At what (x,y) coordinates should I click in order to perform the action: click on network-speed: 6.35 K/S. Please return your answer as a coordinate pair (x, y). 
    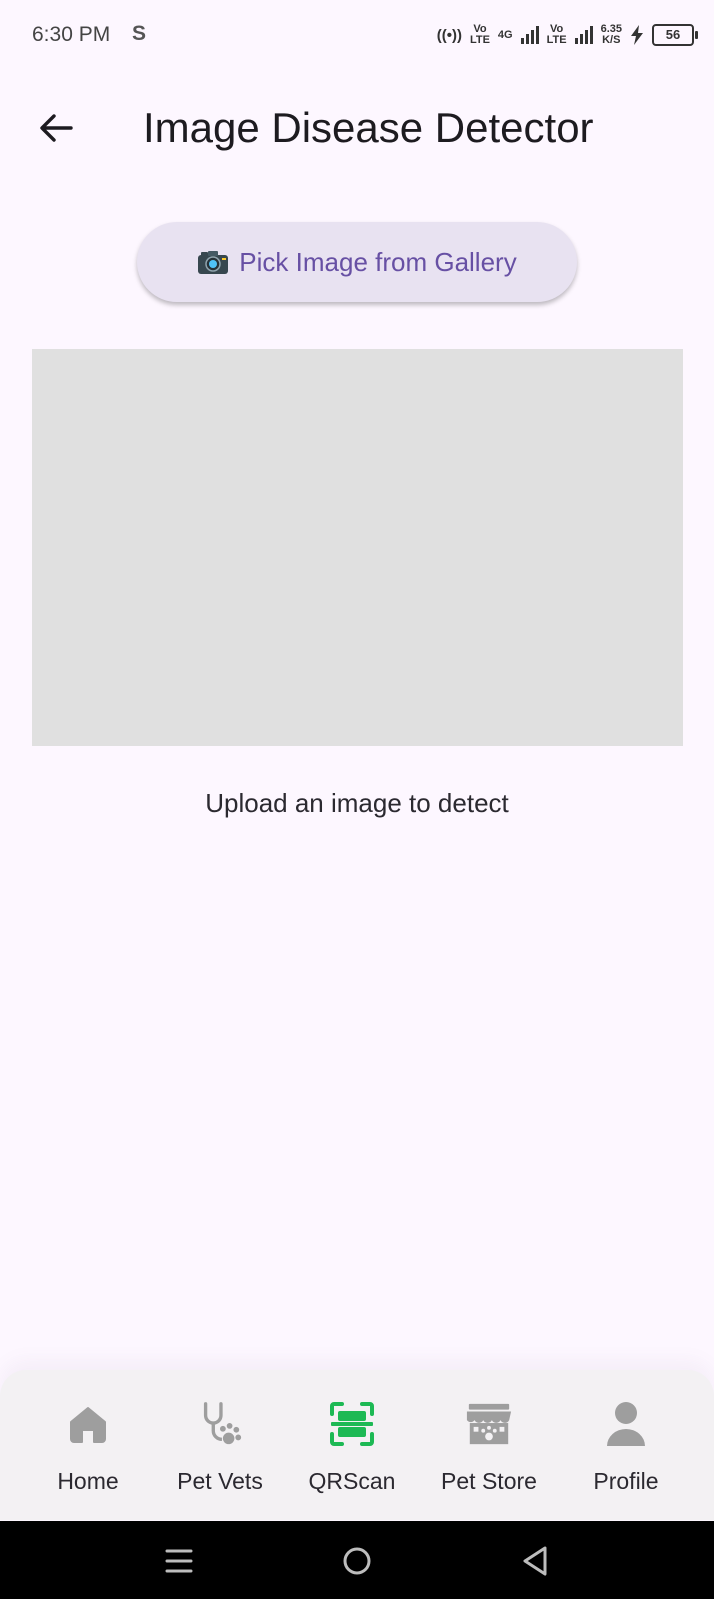
    Looking at the image, I should click on (611, 34).